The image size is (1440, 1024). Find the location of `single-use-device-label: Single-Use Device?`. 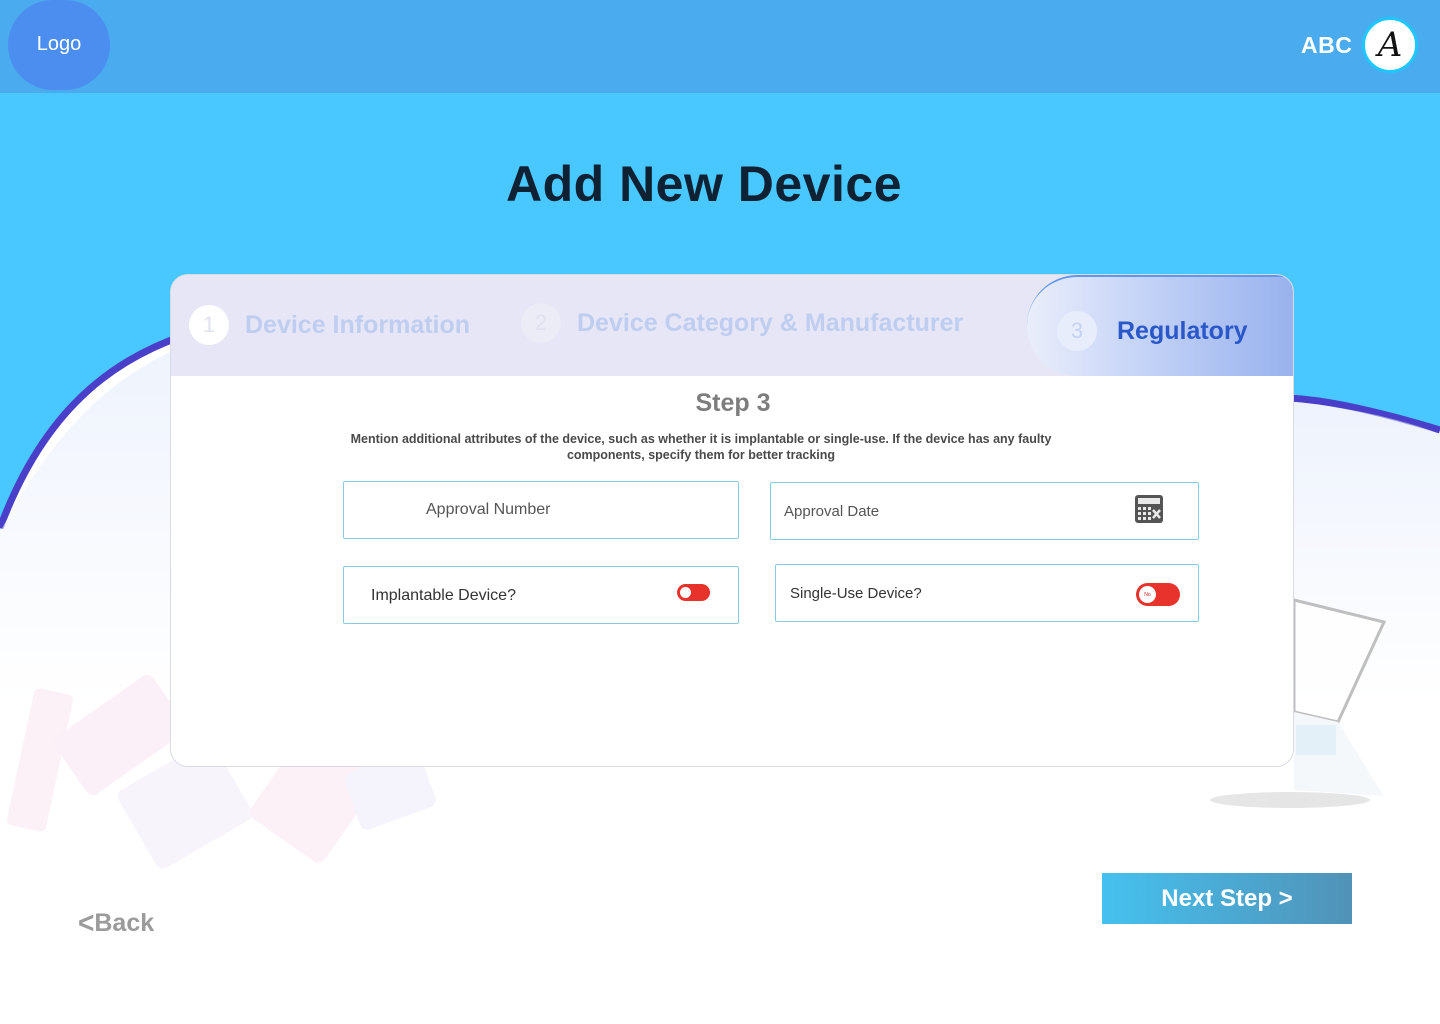

single-use-device-label: Single-Use Device? is located at coordinates (856, 593).